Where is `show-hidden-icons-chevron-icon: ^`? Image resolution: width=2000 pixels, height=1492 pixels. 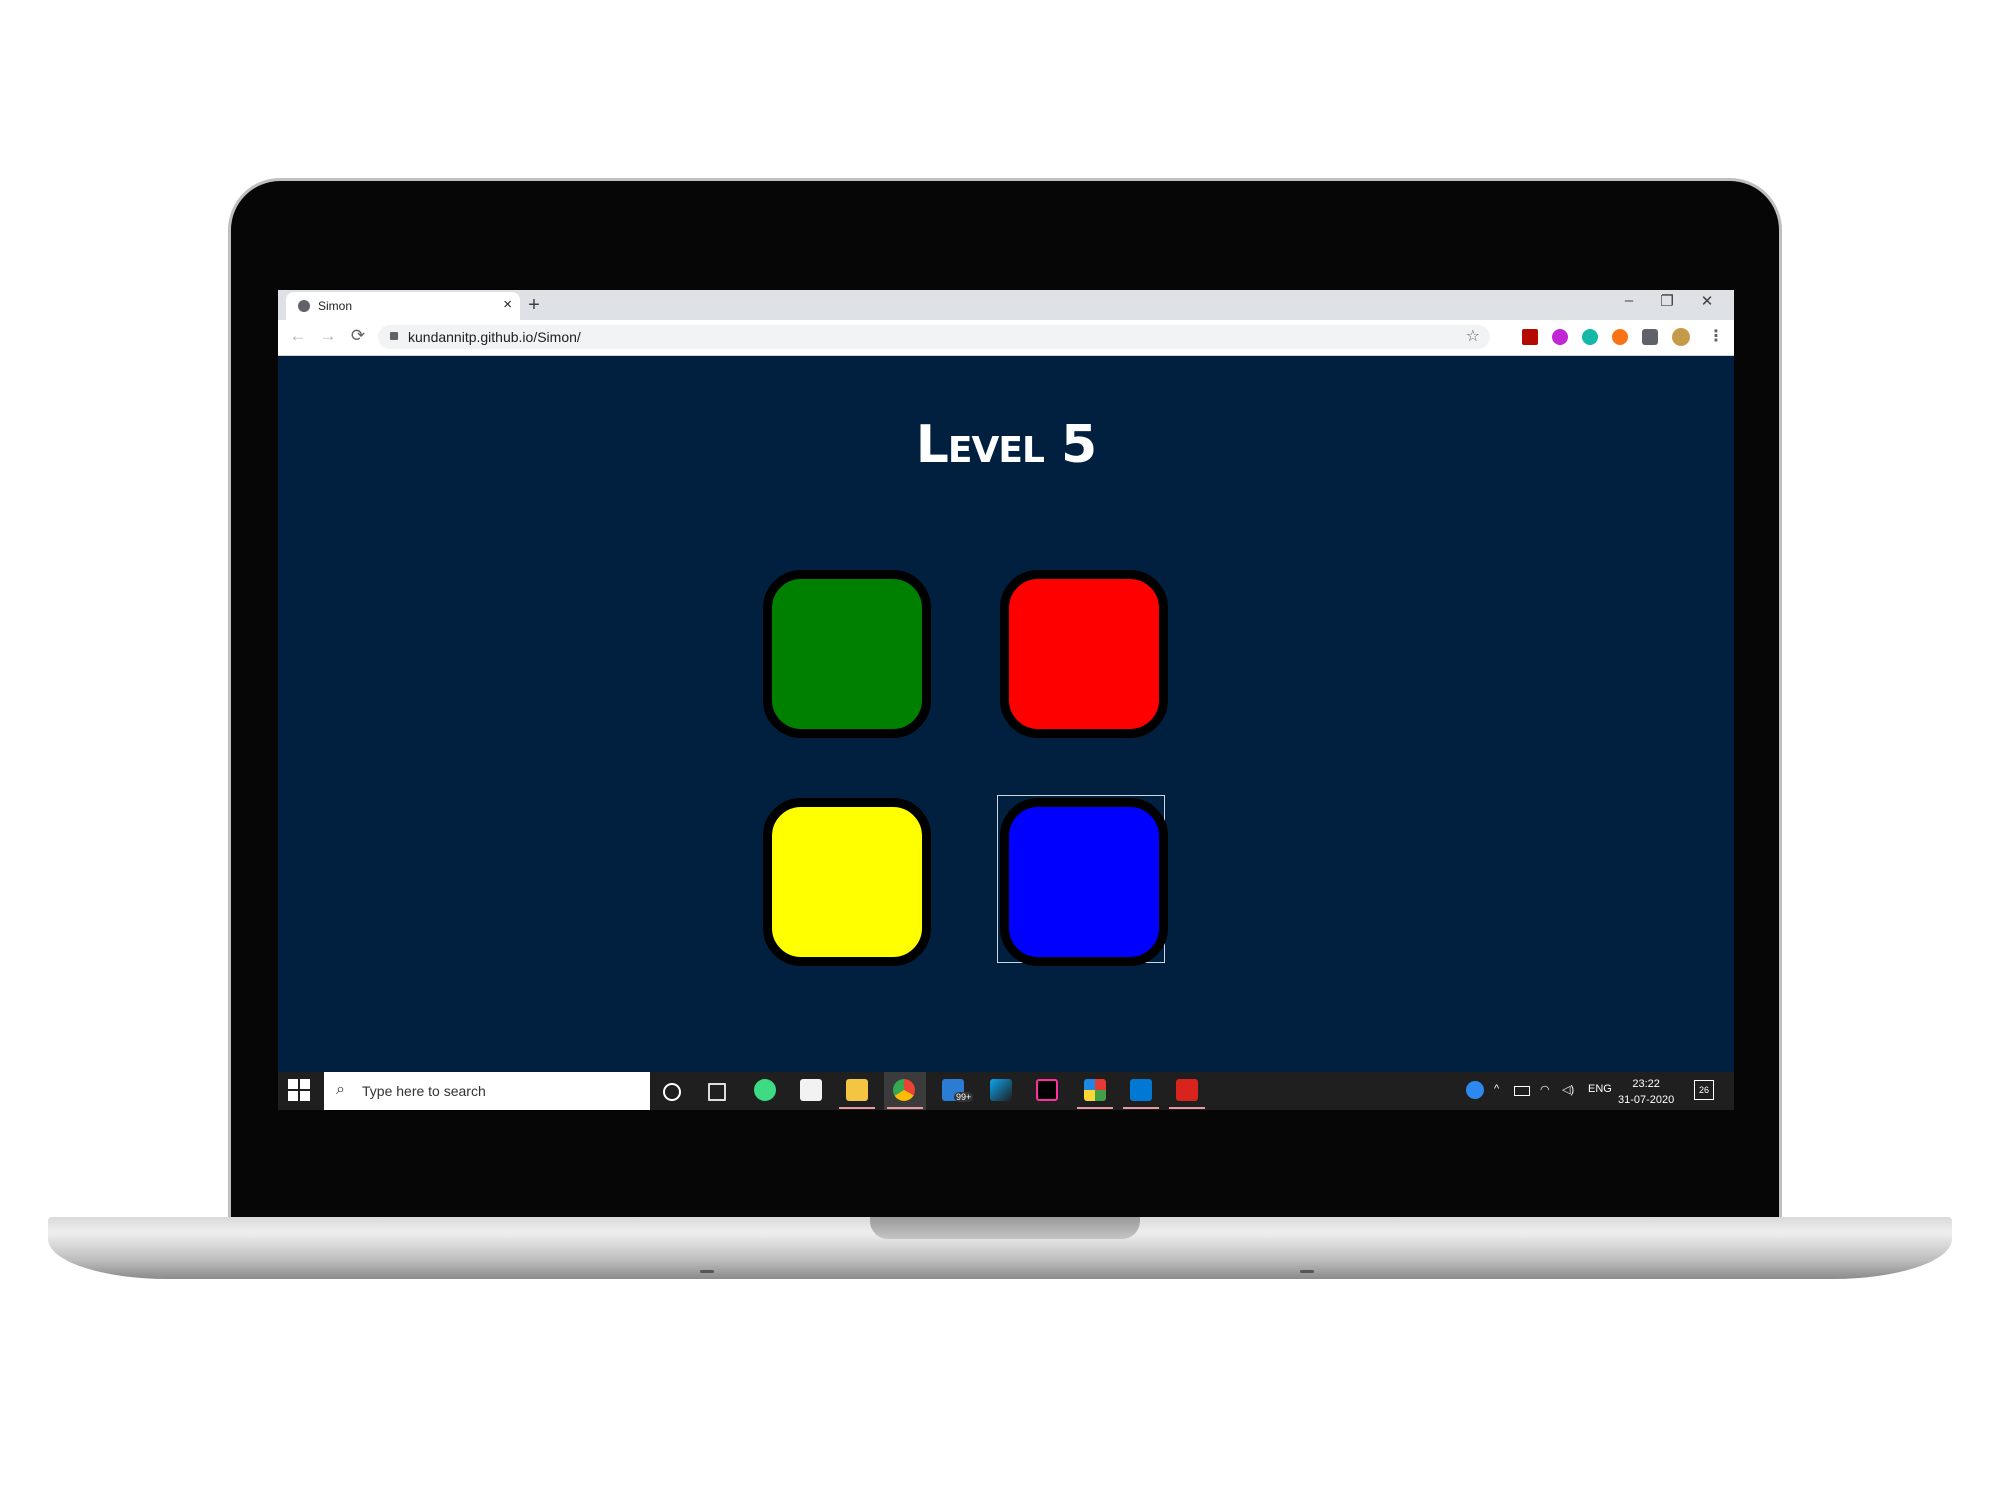 show-hidden-icons-chevron-icon: ^ is located at coordinates (1496, 1089).